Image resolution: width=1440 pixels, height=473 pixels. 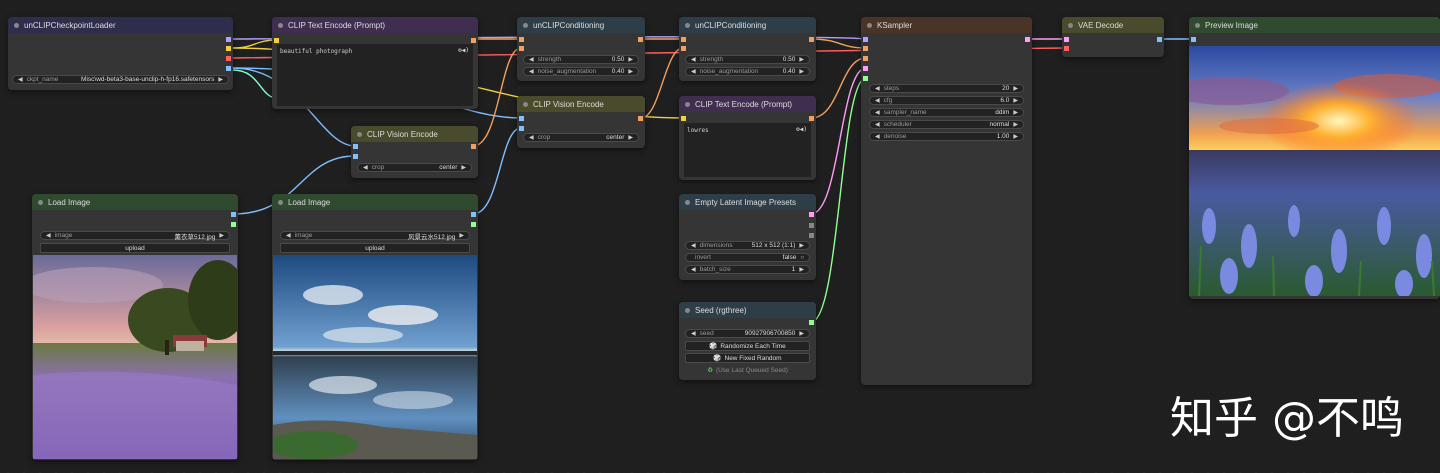 I want to click on prompt-textarea: lowres ⚙◀), so click(x=747, y=150).